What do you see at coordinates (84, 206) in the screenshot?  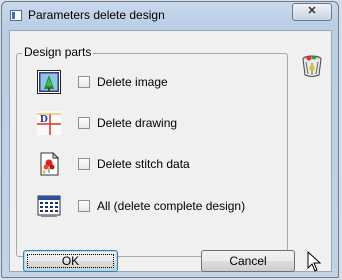 I see `delete-all-checkbox` at bounding box center [84, 206].